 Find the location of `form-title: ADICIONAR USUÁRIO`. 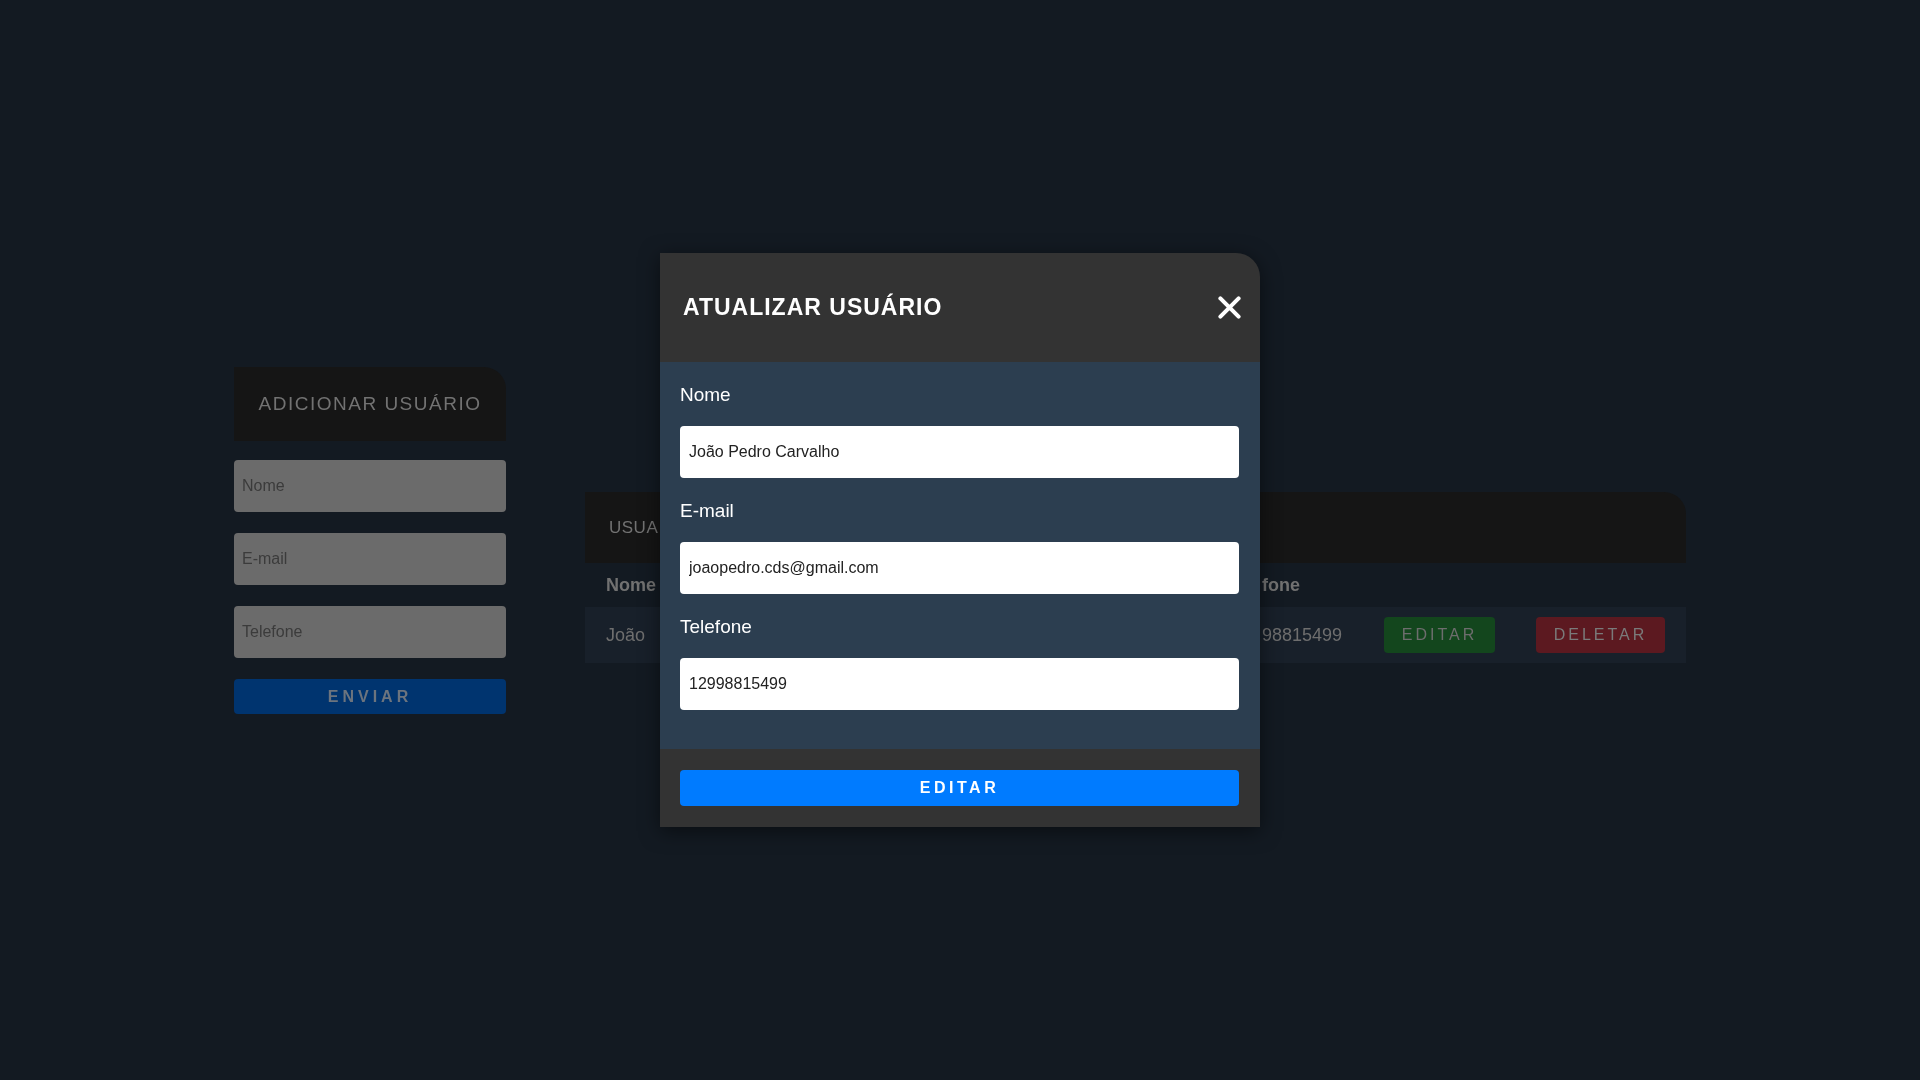

form-title: ADICIONAR USUÁRIO is located at coordinates (370, 403).